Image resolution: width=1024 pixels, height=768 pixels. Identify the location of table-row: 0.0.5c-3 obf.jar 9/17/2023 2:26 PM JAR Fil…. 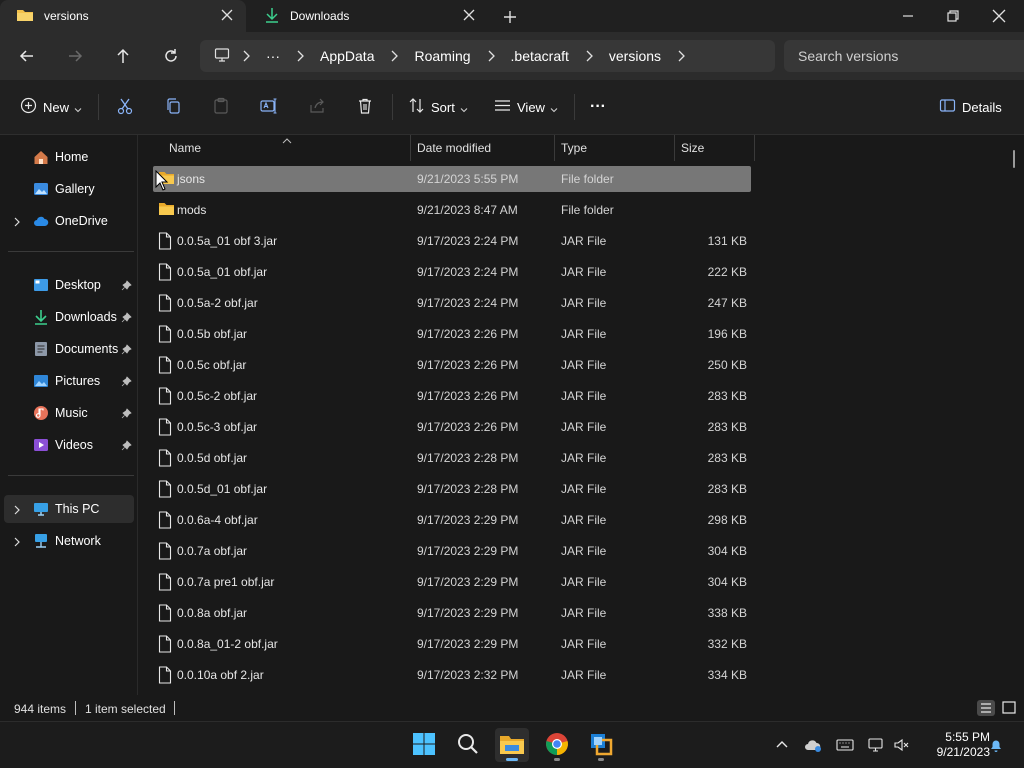
(452, 427).